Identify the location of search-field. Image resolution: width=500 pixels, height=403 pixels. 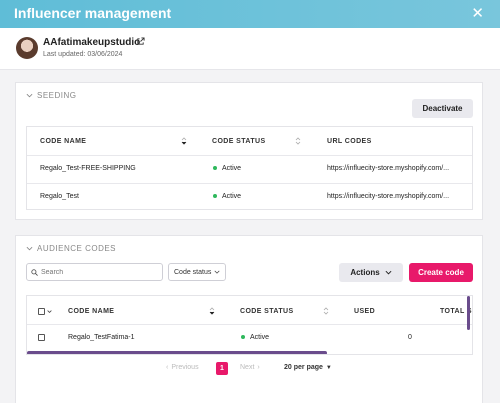
(94, 272).